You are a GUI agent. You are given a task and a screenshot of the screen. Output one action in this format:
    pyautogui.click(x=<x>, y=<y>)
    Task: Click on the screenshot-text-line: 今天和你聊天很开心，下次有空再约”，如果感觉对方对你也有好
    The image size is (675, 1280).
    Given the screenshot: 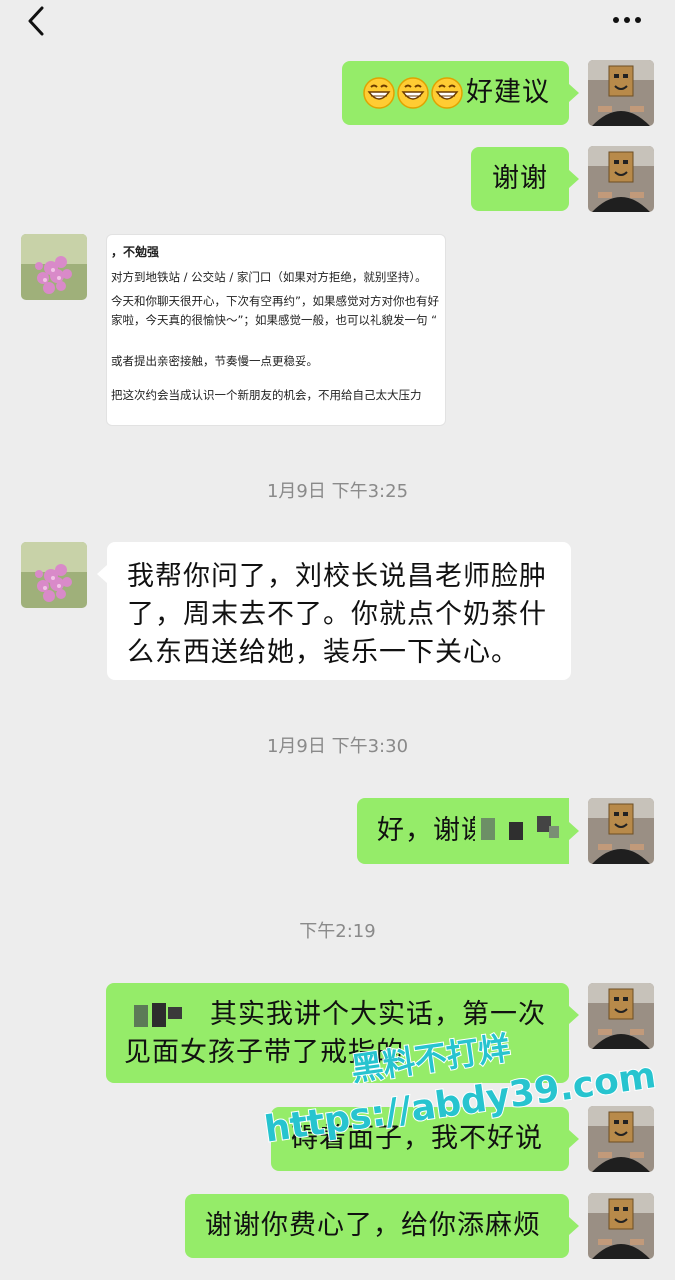 What is the action you would take?
    pyautogui.click(x=275, y=301)
    